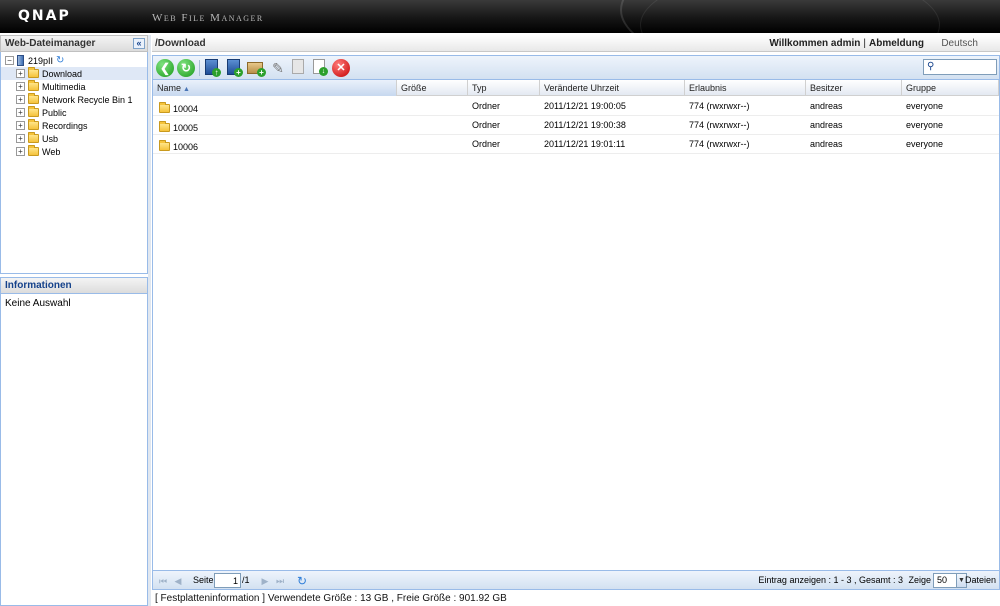 Image resolution: width=1000 pixels, height=606 pixels. What do you see at coordinates (165, 68) in the screenshot?
I see `back-icon: ❮` at bounding box center [165, 68].